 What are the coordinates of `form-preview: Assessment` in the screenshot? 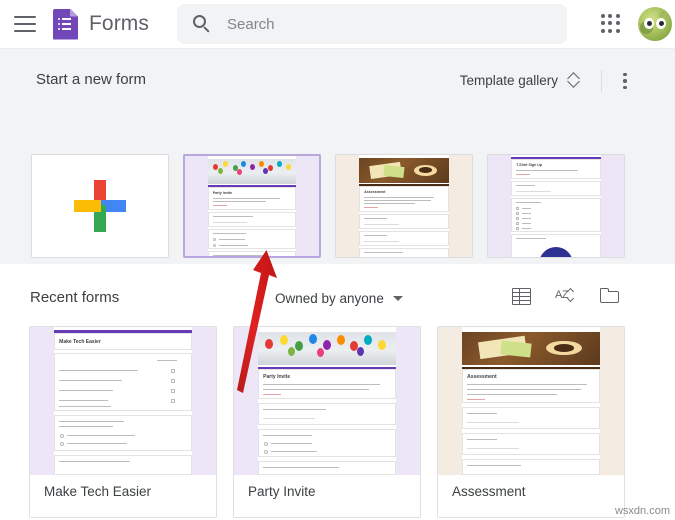 It's located at (404, 206).